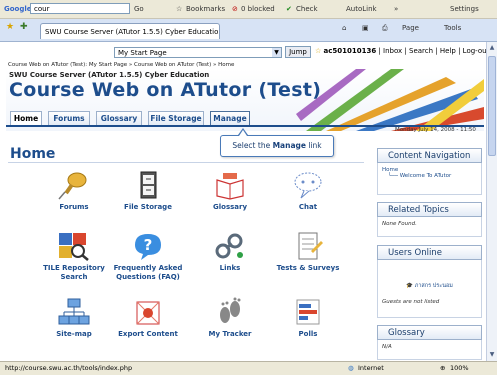  I want to click on tool-export-content: Export Content, so click(148, 318).